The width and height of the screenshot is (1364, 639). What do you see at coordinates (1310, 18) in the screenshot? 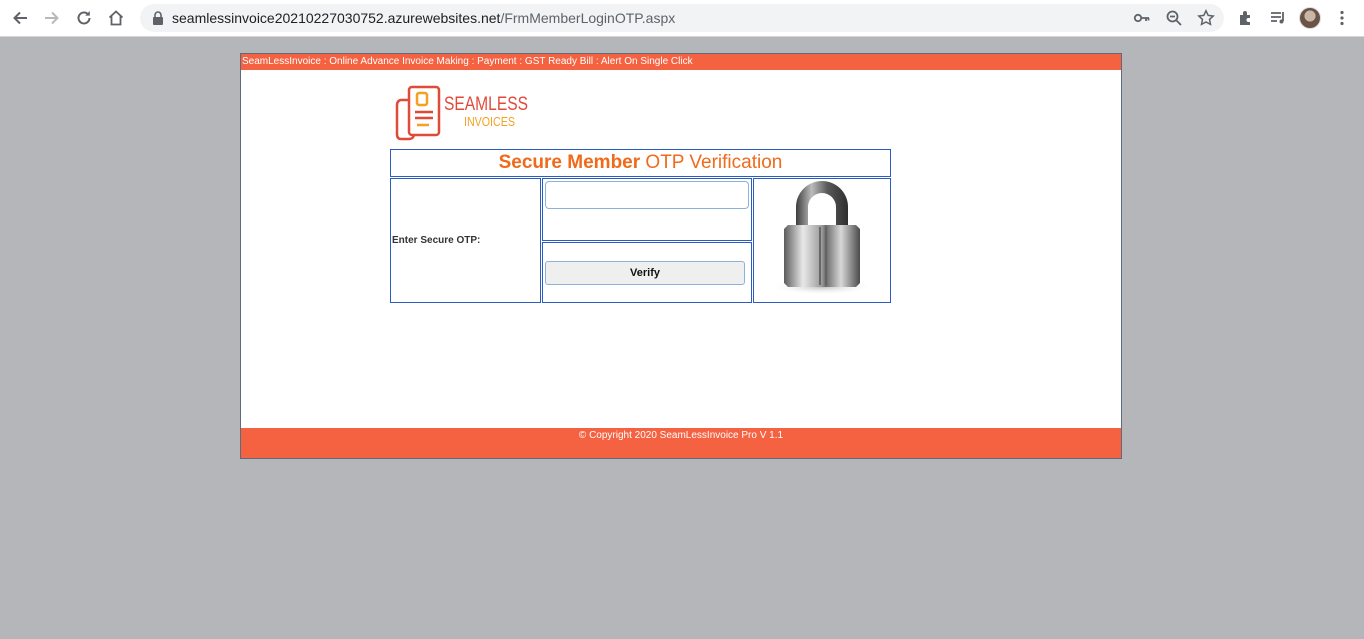
I see `profile-avatar` at bounding box center [1310, 18].